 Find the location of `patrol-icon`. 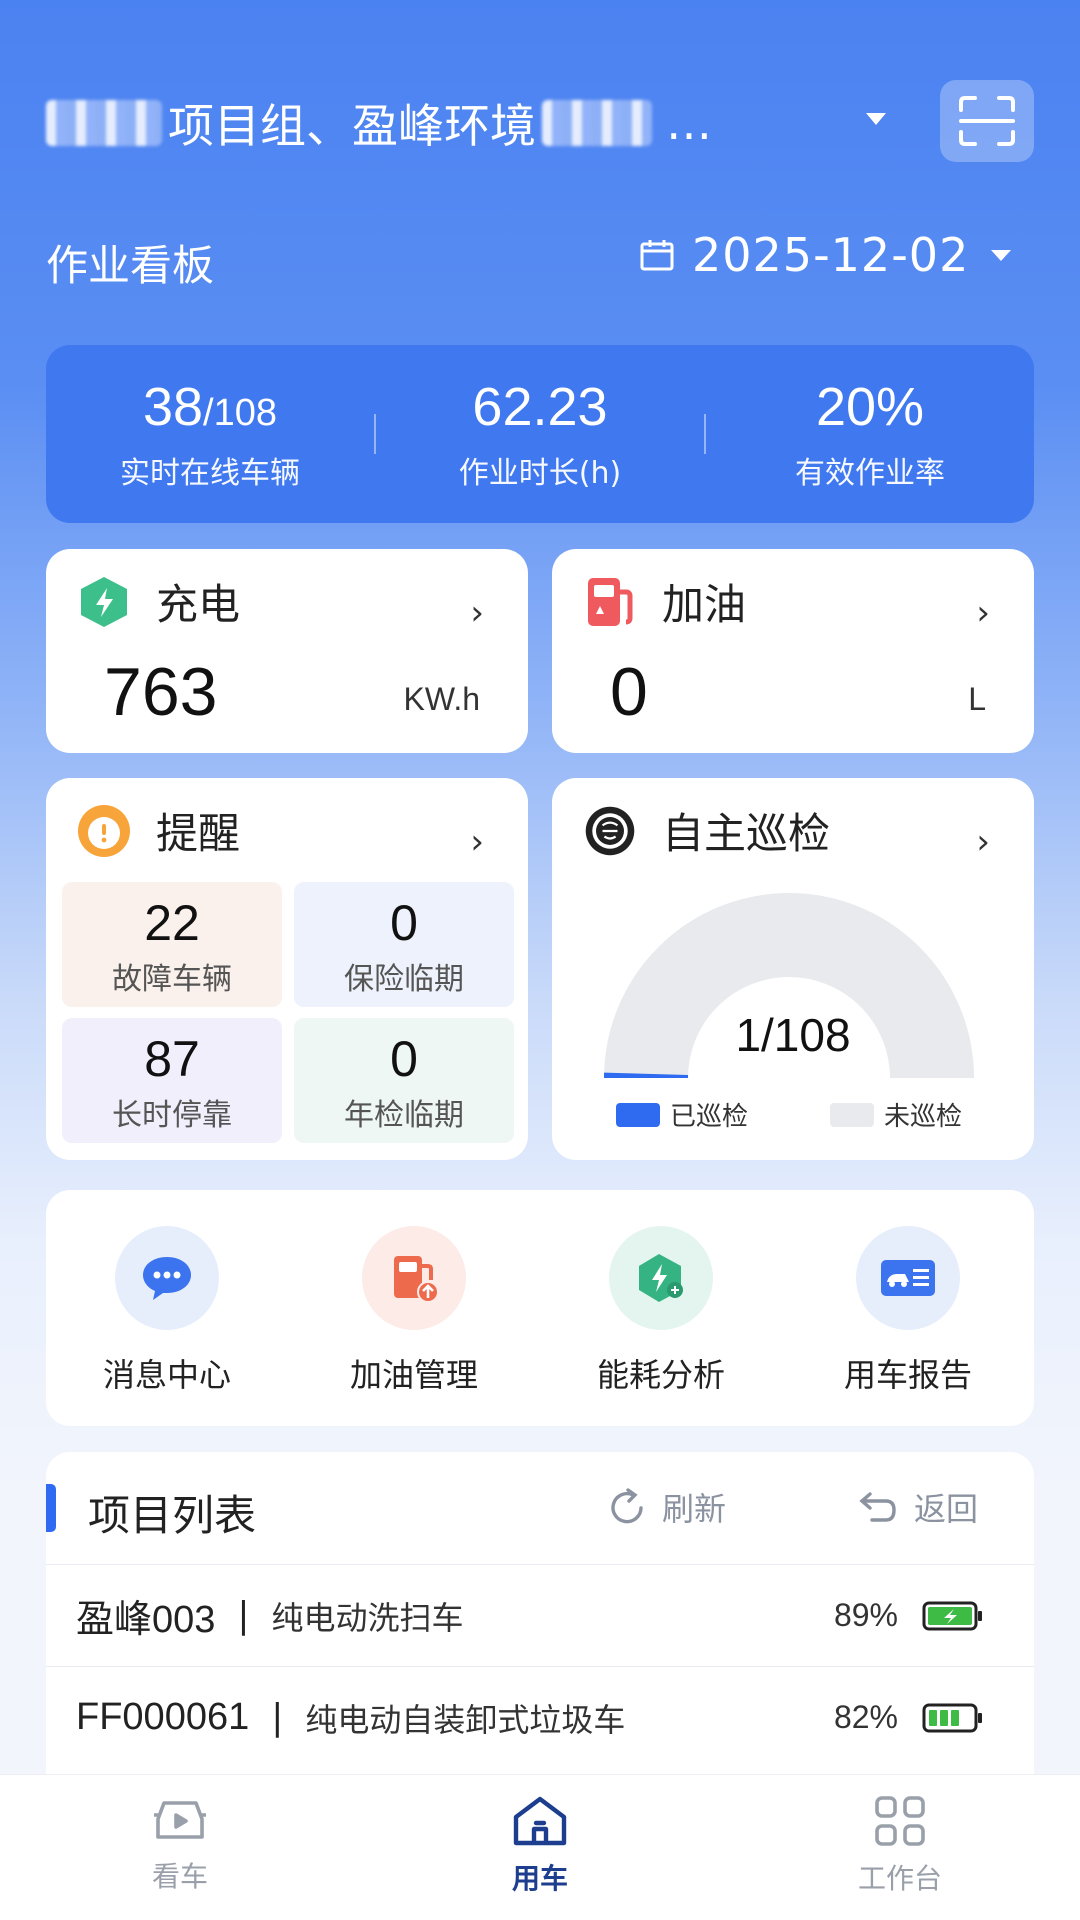

patrol-icon is located at coordinates (610, 831).